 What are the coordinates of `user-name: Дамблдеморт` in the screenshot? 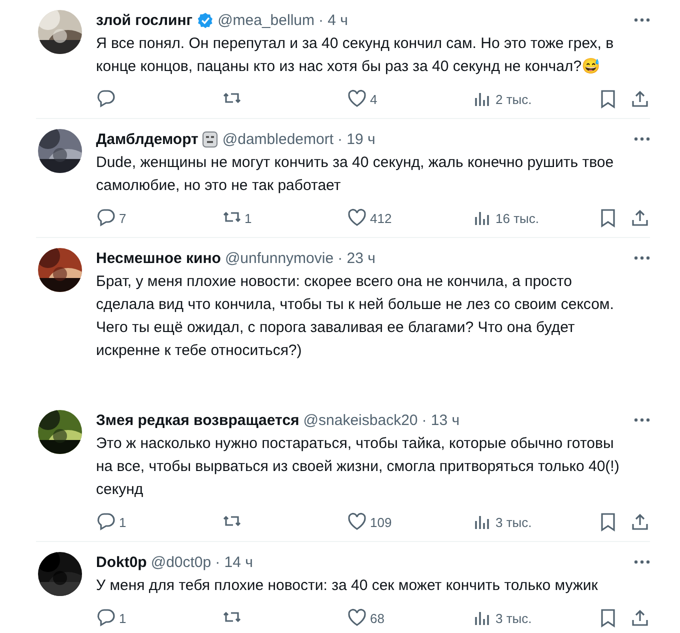 It's located at (147, 139).